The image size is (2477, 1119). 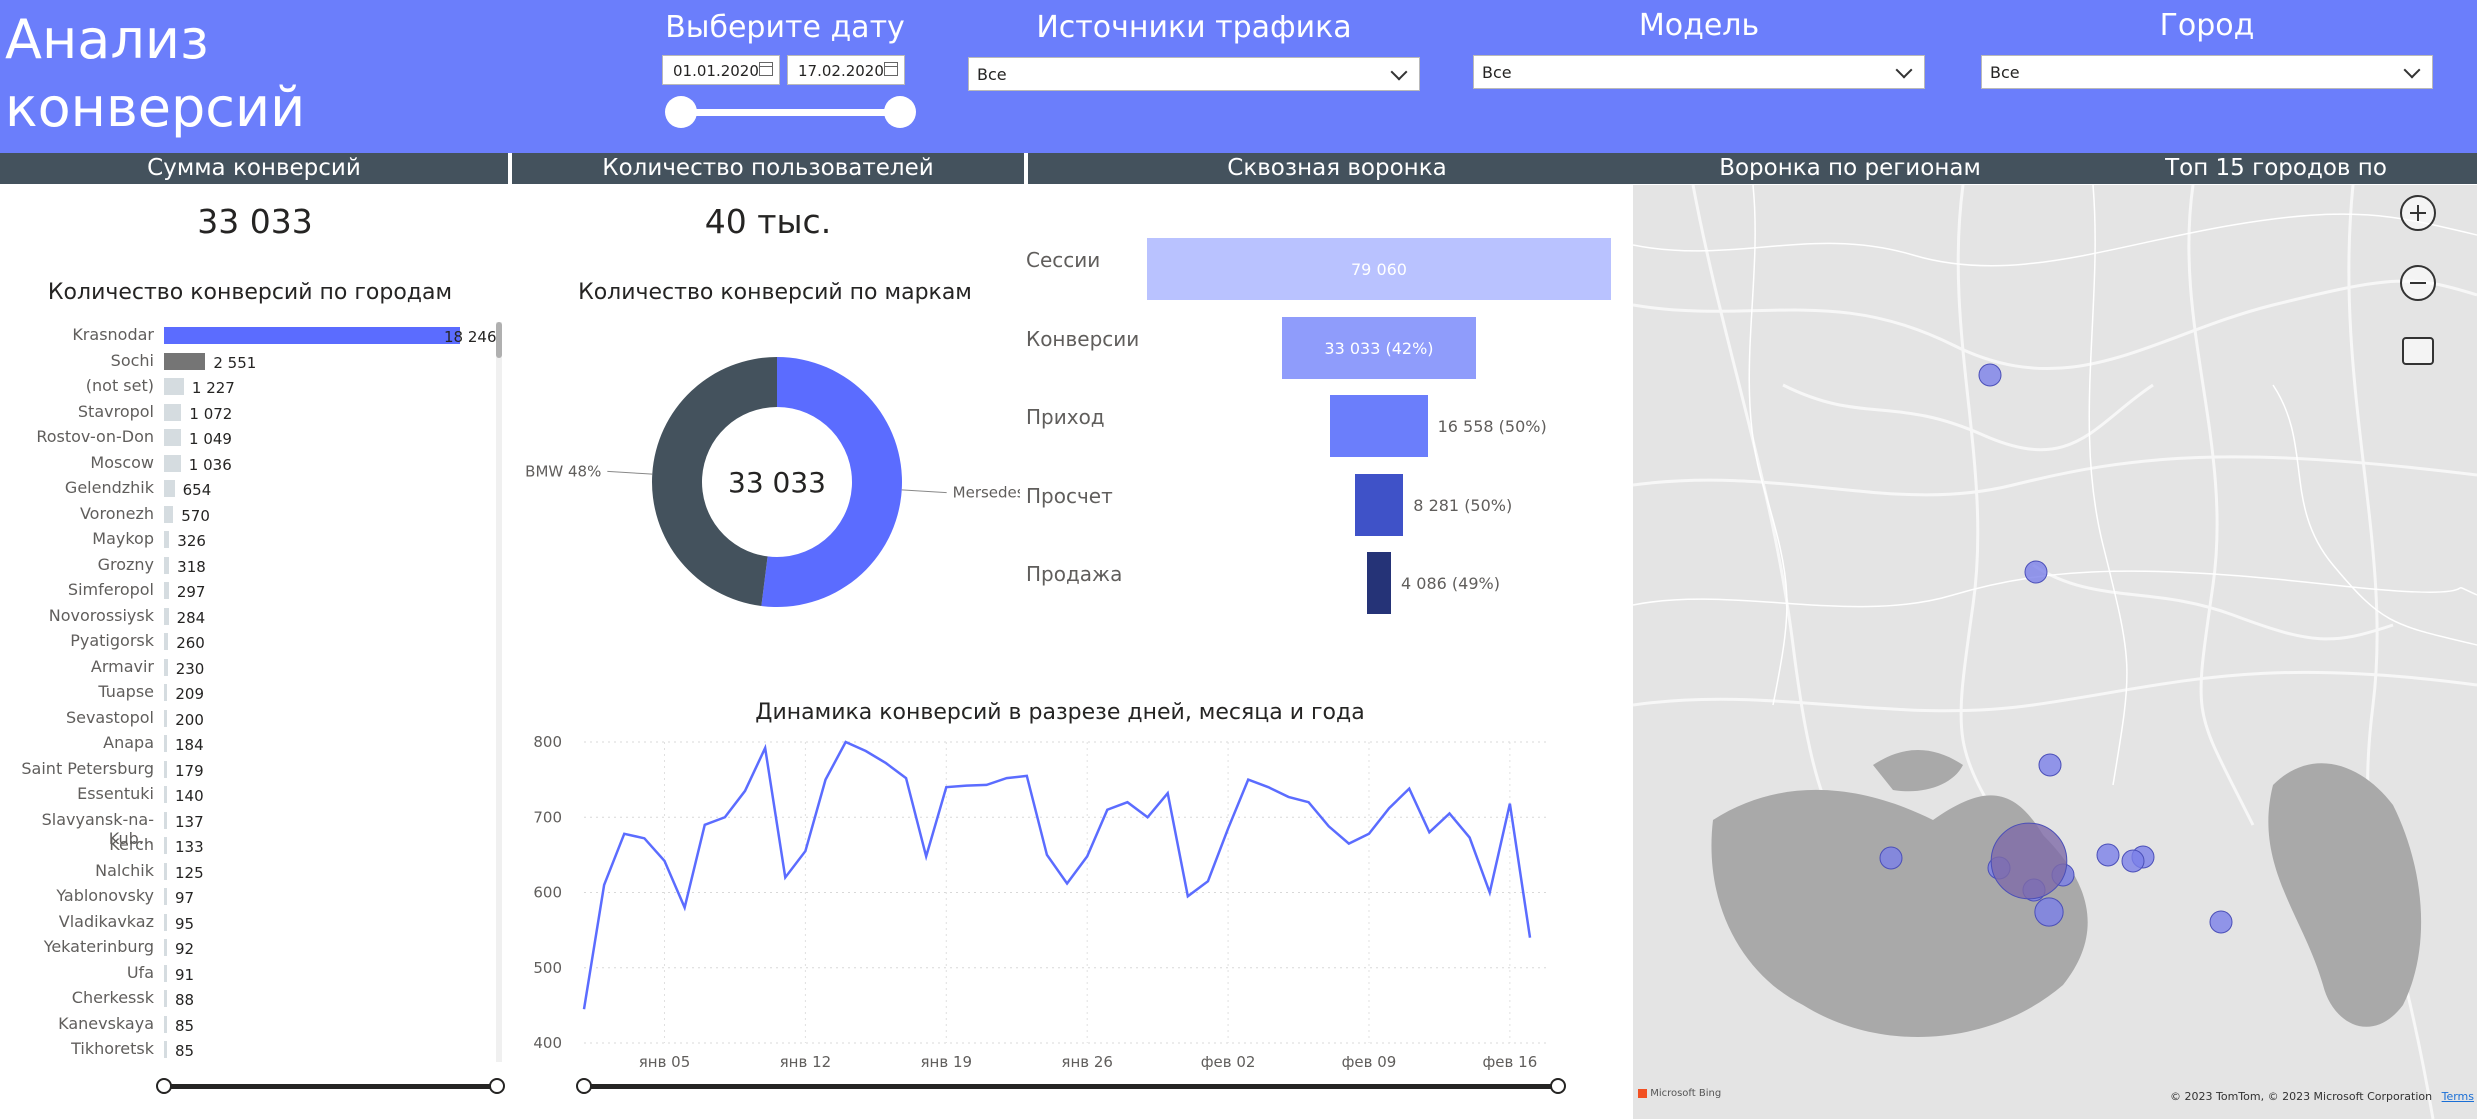 What do you see at coordinates (1071, 1086) in the screenshot?
I see `date-axis-slider` at bounding box center [1071, 1086].